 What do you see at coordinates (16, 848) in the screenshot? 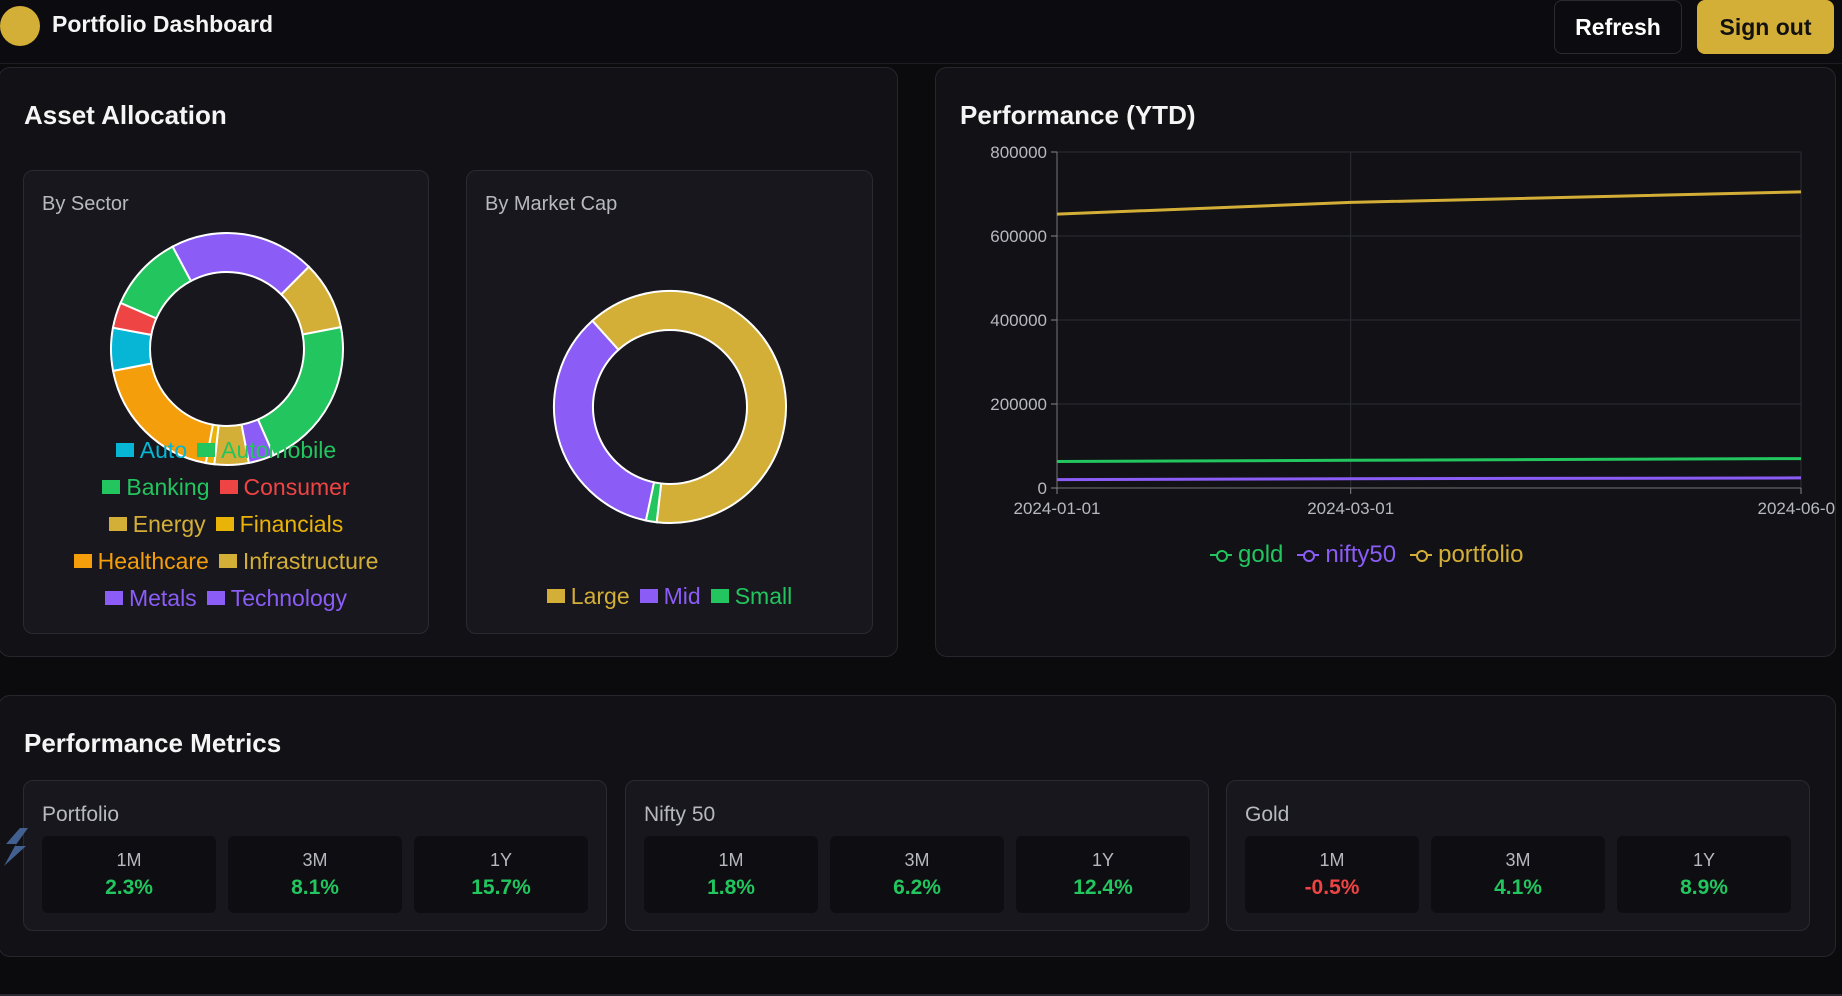
I see `side-handle-icon` at bounding box center [16, 848].